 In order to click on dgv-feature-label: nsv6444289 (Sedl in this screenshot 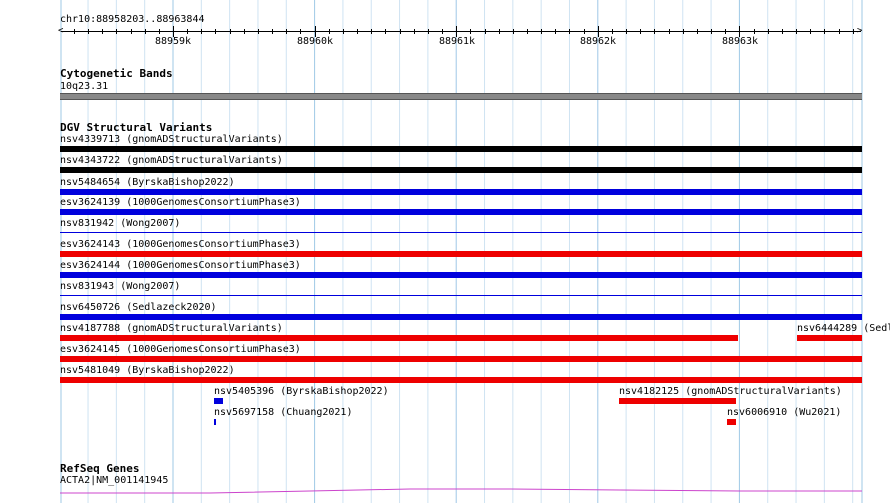, I will do `click(843, 328)`.